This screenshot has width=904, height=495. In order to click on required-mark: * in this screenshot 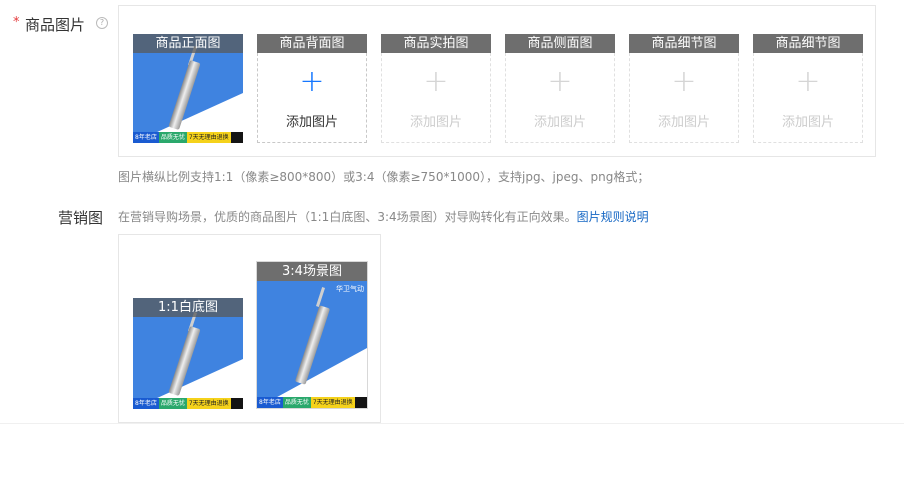, I will do `click(16, 22)`.